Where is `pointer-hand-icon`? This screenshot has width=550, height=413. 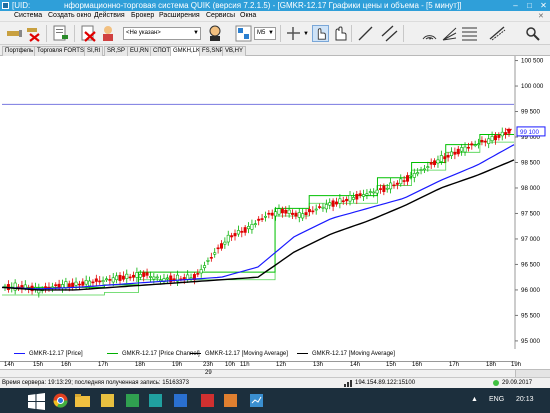
pointer-hand-icon is located at coordinates (320, 33).